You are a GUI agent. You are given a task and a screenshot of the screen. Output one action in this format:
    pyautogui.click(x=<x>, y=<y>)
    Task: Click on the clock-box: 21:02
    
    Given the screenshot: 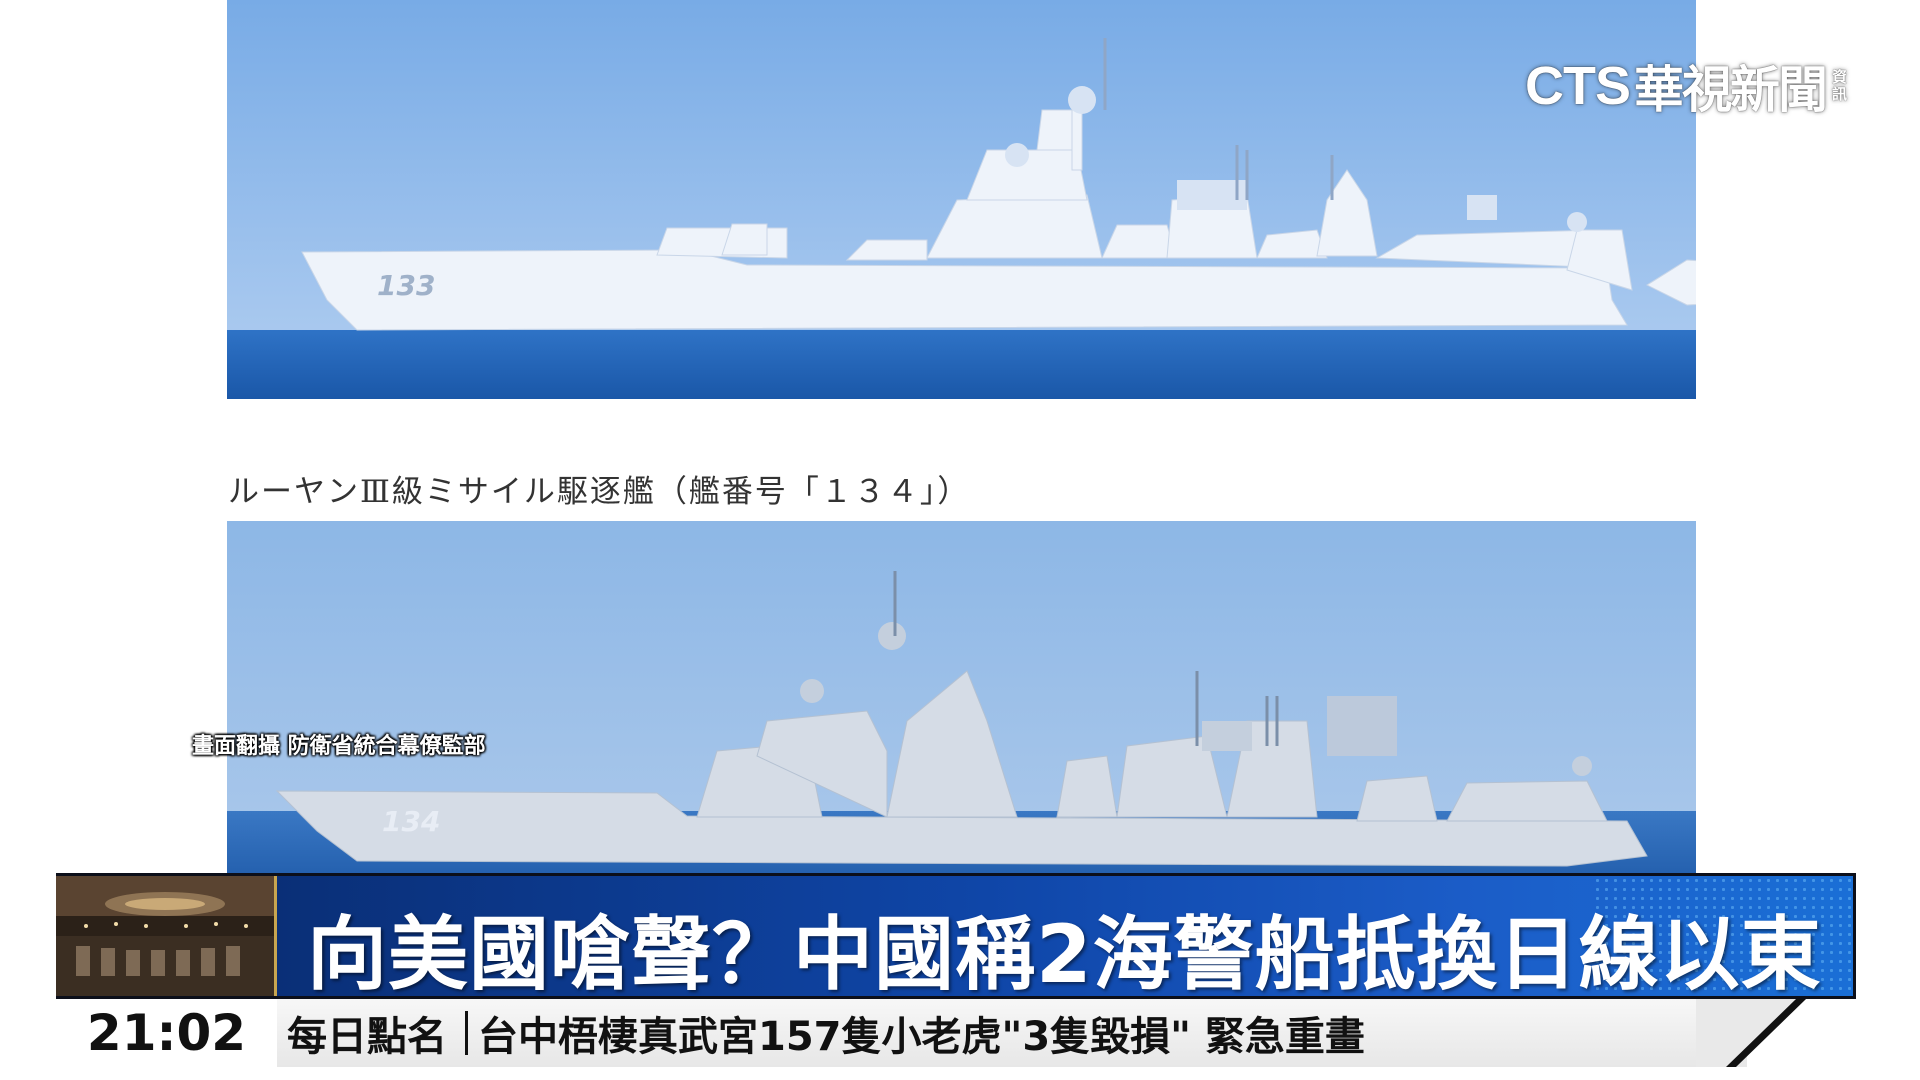 What is the action you would take?
    pyautogui.click(x=166, y=1033)
    